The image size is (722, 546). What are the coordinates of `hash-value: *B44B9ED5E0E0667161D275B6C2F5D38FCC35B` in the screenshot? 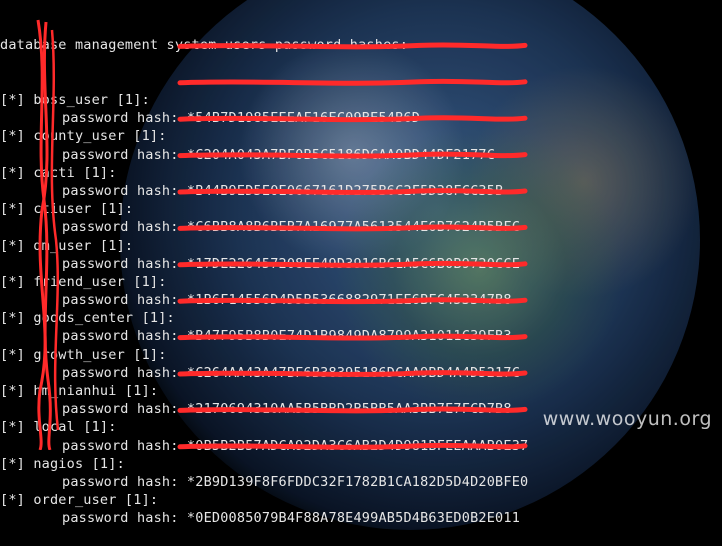 It's located at (345, 190).